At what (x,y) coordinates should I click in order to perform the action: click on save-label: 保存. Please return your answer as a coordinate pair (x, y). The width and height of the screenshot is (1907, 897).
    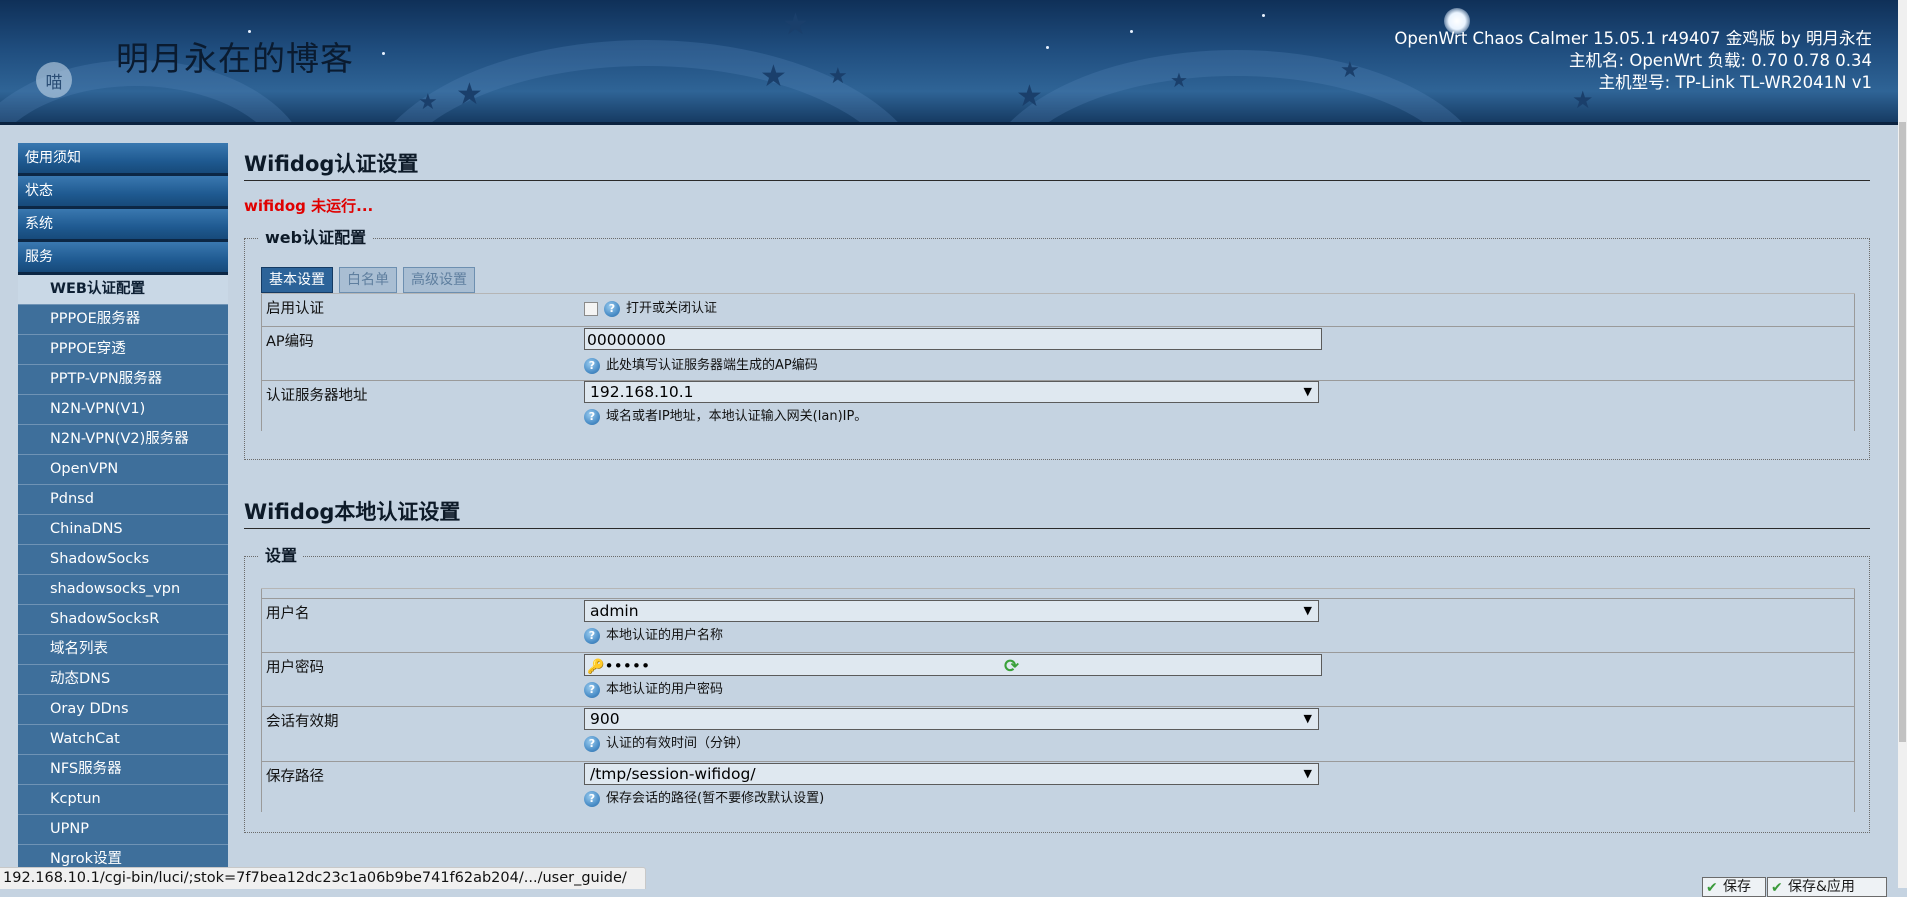
    Looking at the image, I should click on (1737, 887).